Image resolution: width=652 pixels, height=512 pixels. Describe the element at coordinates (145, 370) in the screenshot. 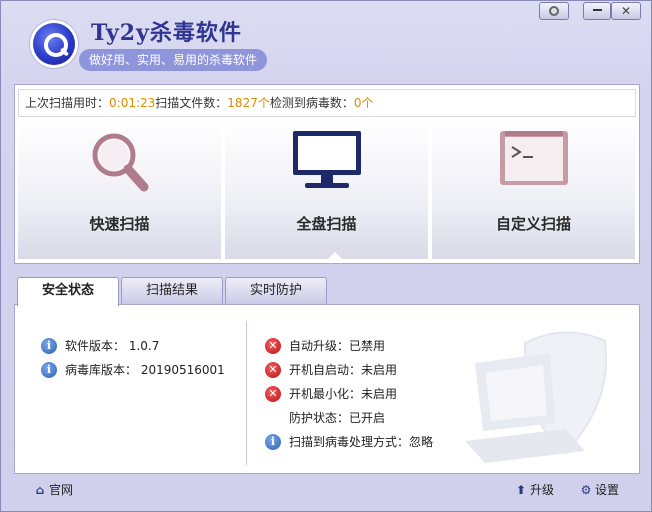

I see `virus-db-version-text: 病毒库版本： 20190516001` at that location.